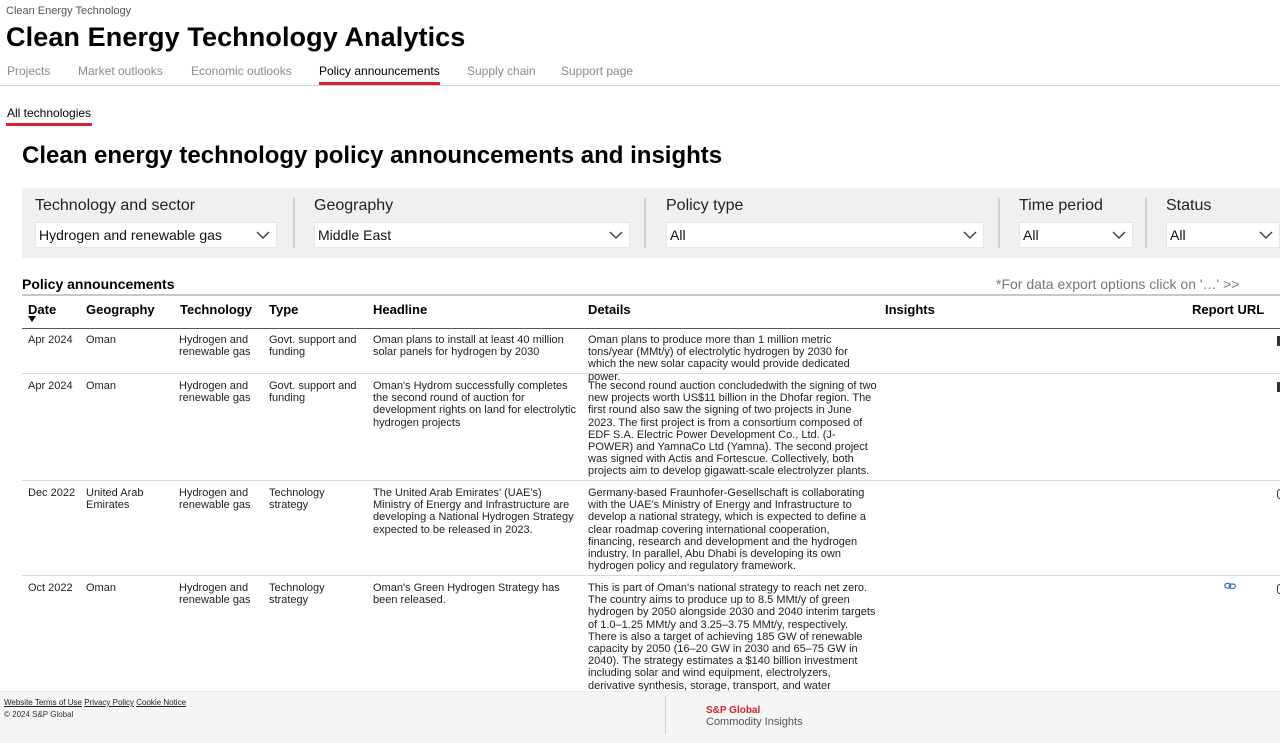  What do you see at coordinates (69, 11) in the screenshot?
I see `breadcrumb: Clean Energy Technology` at bounding box center [69, 11].